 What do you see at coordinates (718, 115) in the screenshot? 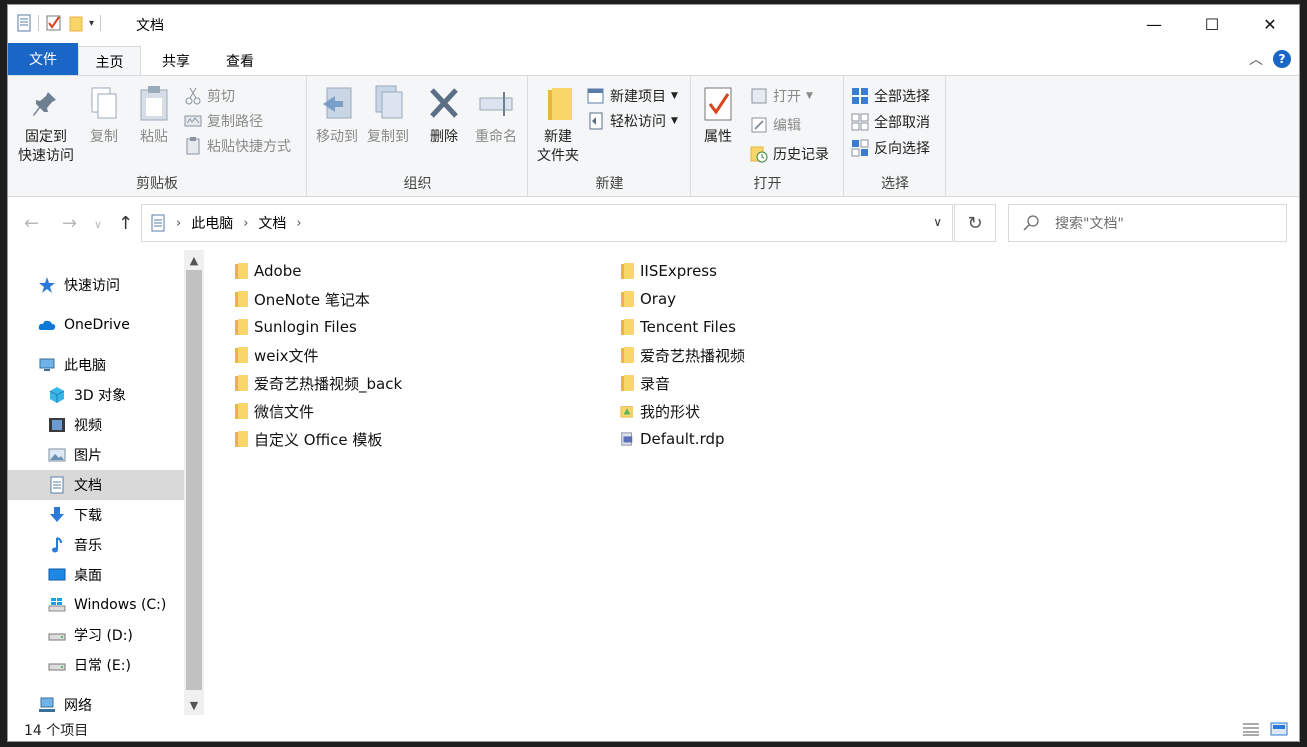
I see `properties-button: 属性` at bounding box center [718, 115].